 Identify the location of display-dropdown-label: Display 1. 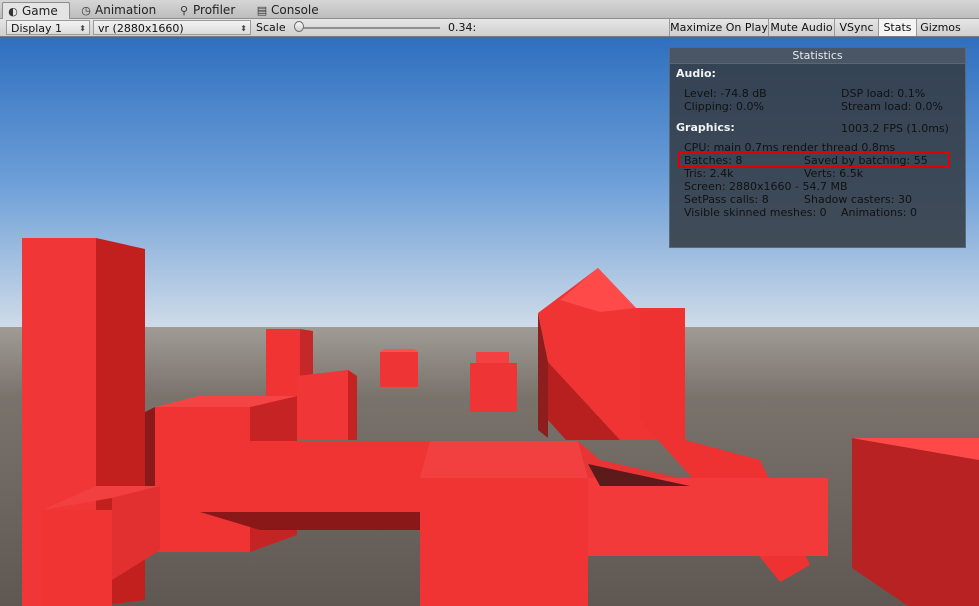
(37, 28).